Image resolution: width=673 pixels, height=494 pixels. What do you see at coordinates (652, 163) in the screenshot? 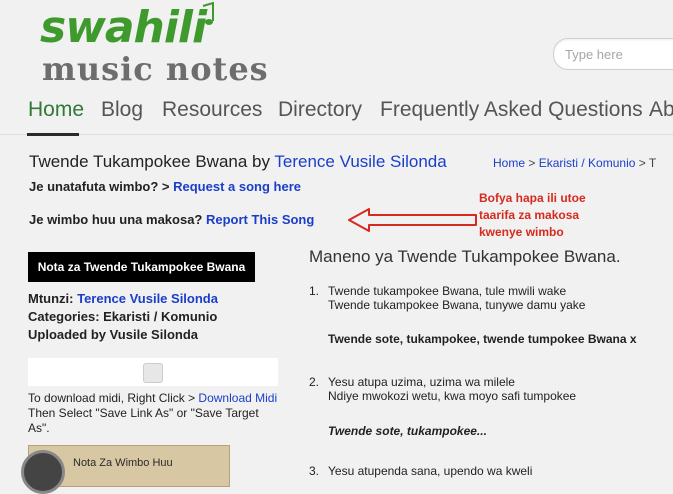
I see `breadcrumb-current: T` at bounding box center [652, 163].